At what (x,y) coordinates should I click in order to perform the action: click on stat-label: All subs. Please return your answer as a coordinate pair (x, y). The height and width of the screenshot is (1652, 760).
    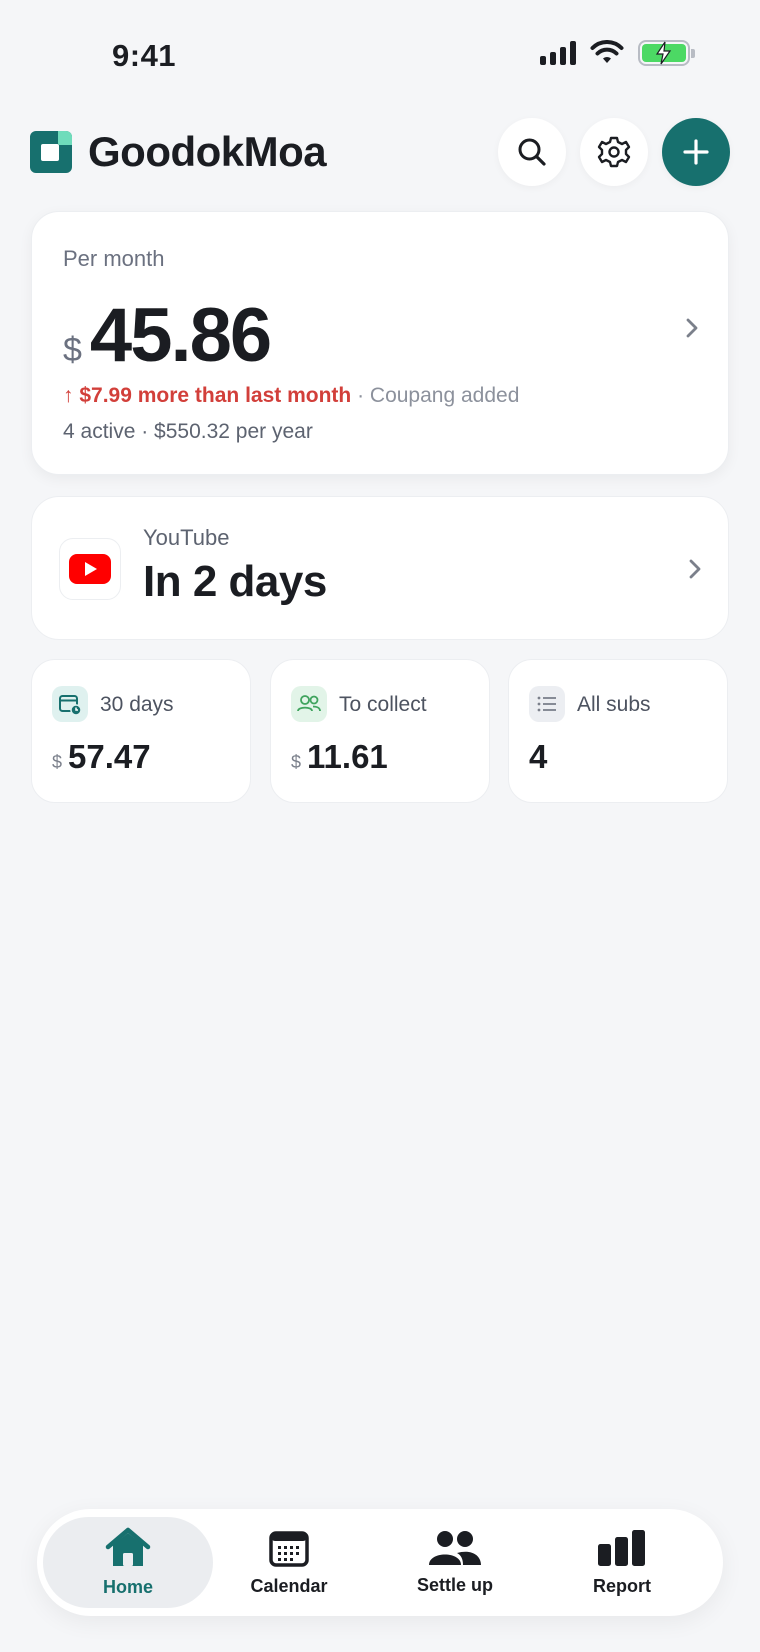
    Looking at the image, I should click on (614, 704).